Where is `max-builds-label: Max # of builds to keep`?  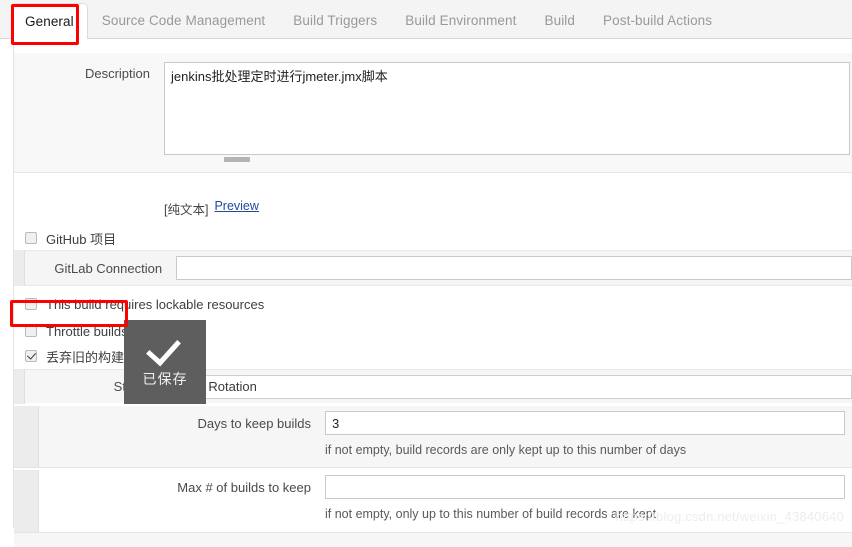 max-builds-label: Max # of builds to keep is located at coordinates (244, 487).